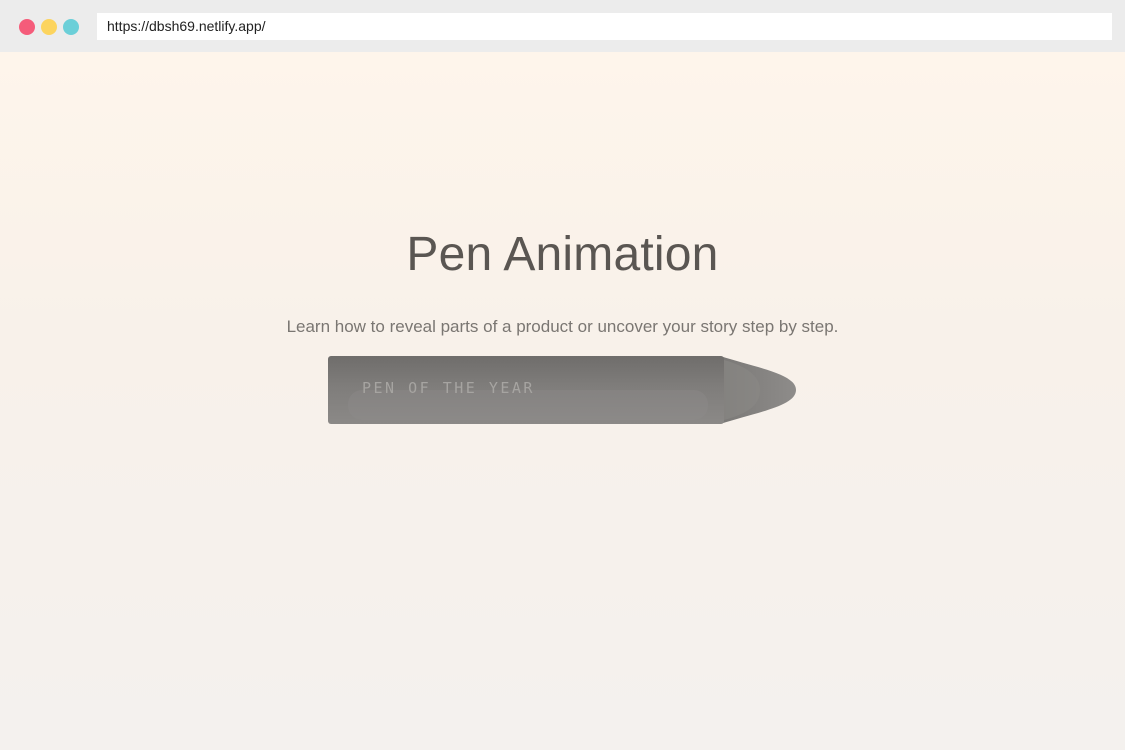  Describe the element at coordinates (604, 26) in the screenshot. I see `address-bar: https://dbsh69.netlify.app/` at that location.